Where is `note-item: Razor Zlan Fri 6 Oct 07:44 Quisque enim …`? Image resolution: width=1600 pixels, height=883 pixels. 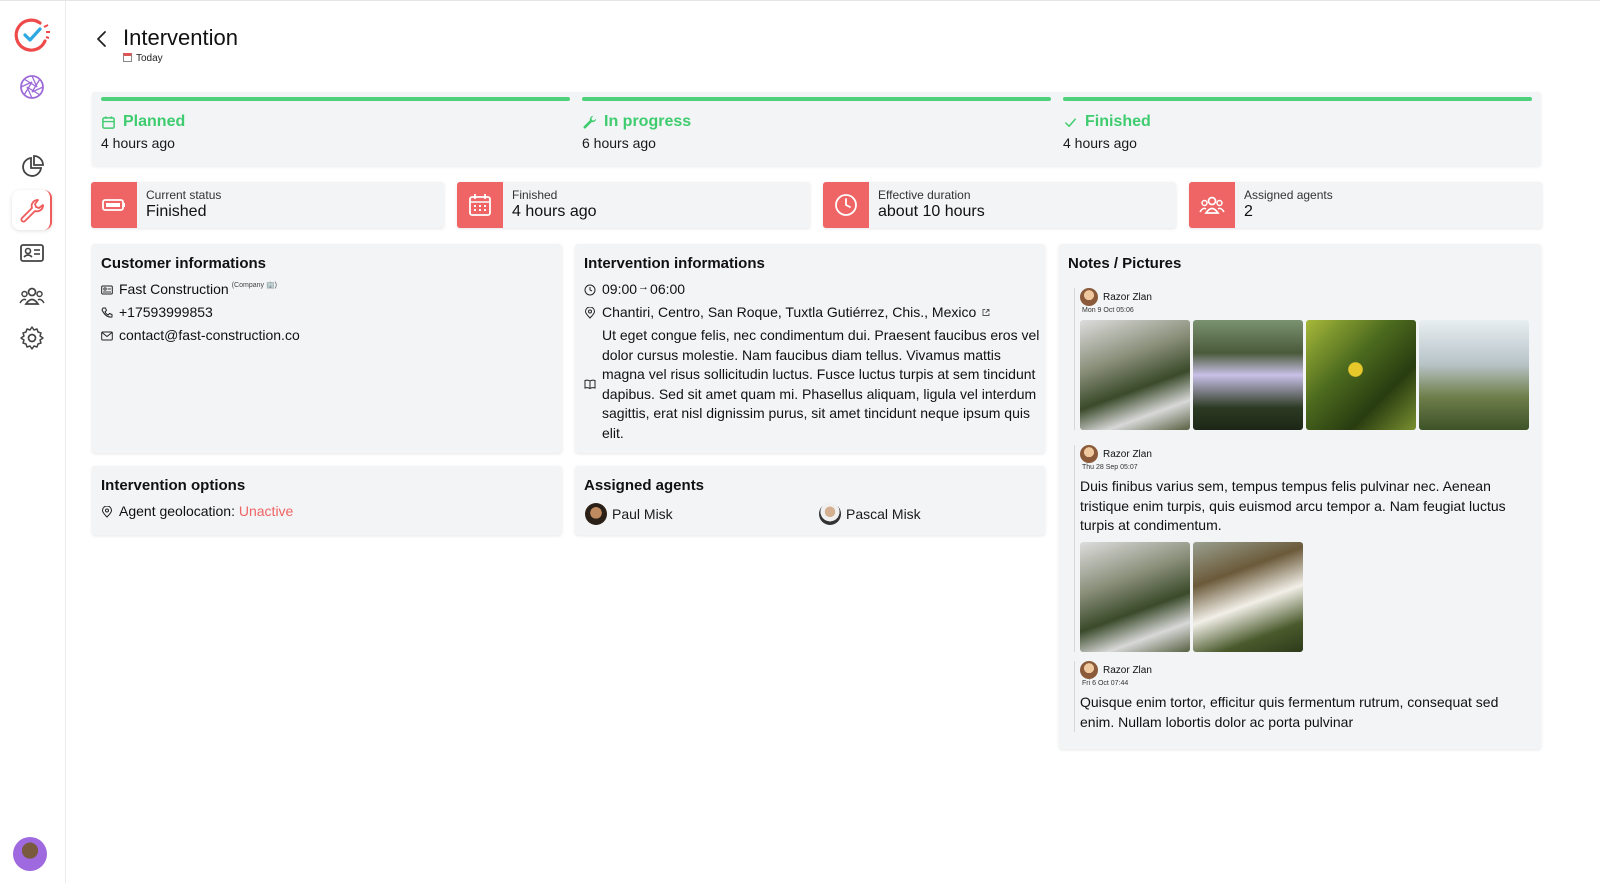 note-item: Razor Zlan Fri 6 Oct 07:44 Quisque enim … is located at coordinates (1297, 696).